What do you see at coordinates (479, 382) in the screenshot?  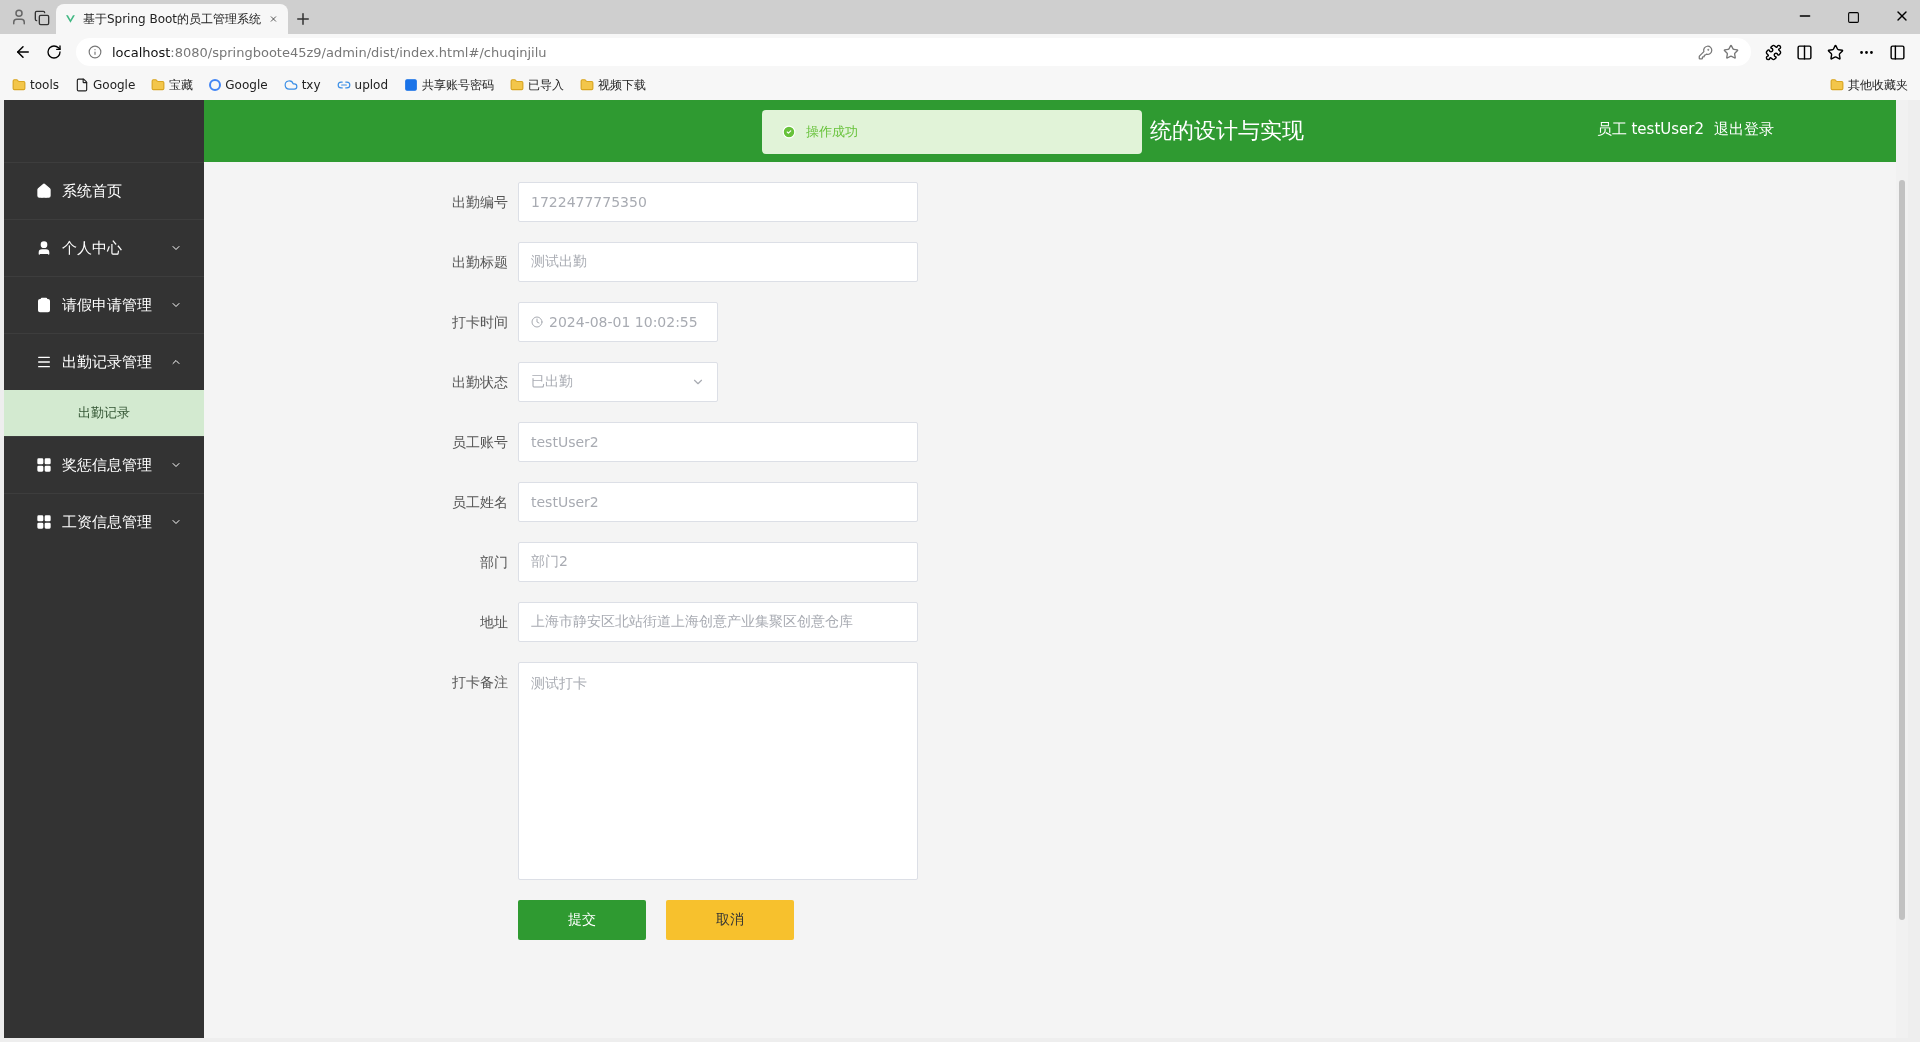 I see `field-label: 出勤状态` at bounding box center [479, 382].